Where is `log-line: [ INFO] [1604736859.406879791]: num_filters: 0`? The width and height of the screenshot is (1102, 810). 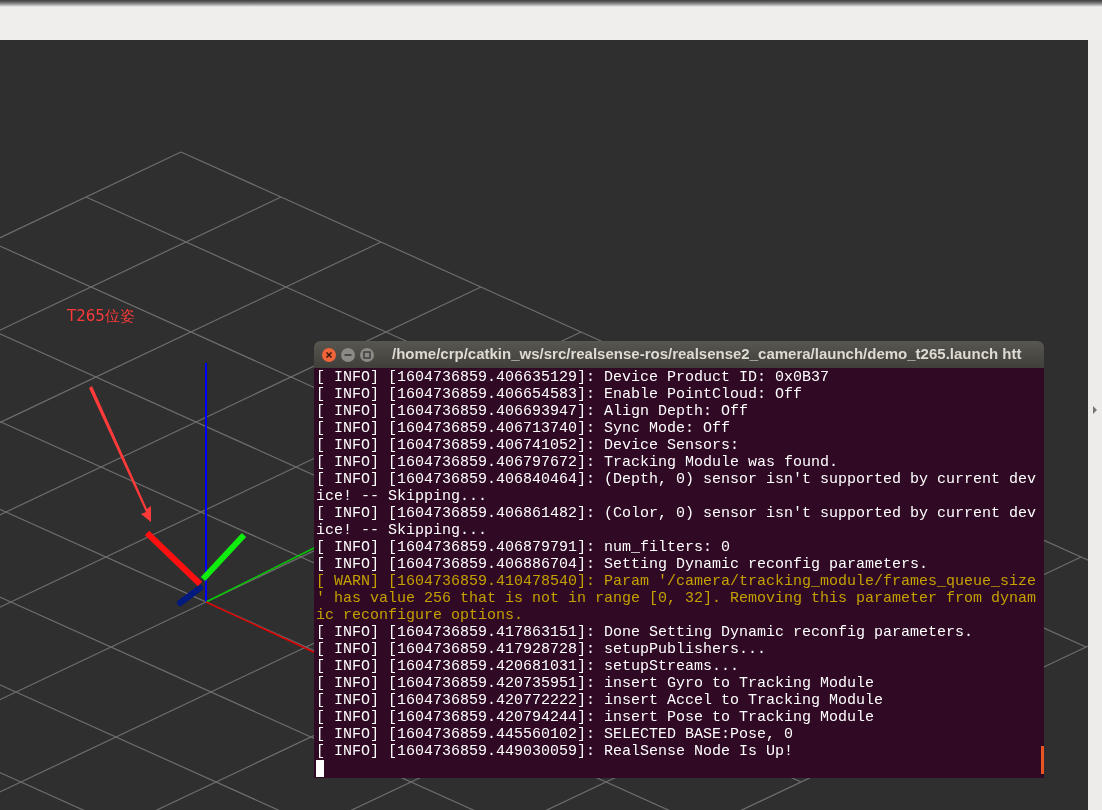
log-line: [ INFO] [1604736859.406879791]: num_filters: 0 is located at coordinates (524, 547).